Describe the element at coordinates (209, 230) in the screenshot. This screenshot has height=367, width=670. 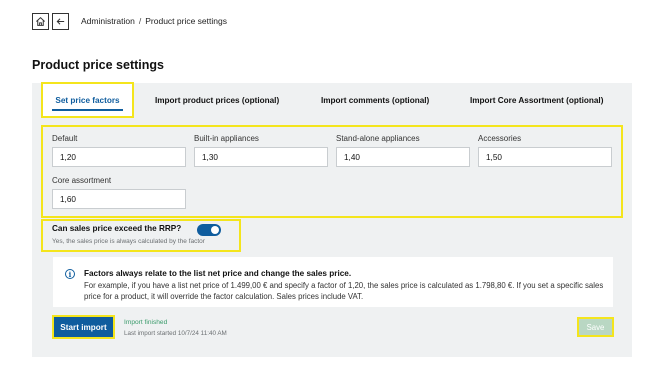
I see `rrp-toggle-switch` at that location.